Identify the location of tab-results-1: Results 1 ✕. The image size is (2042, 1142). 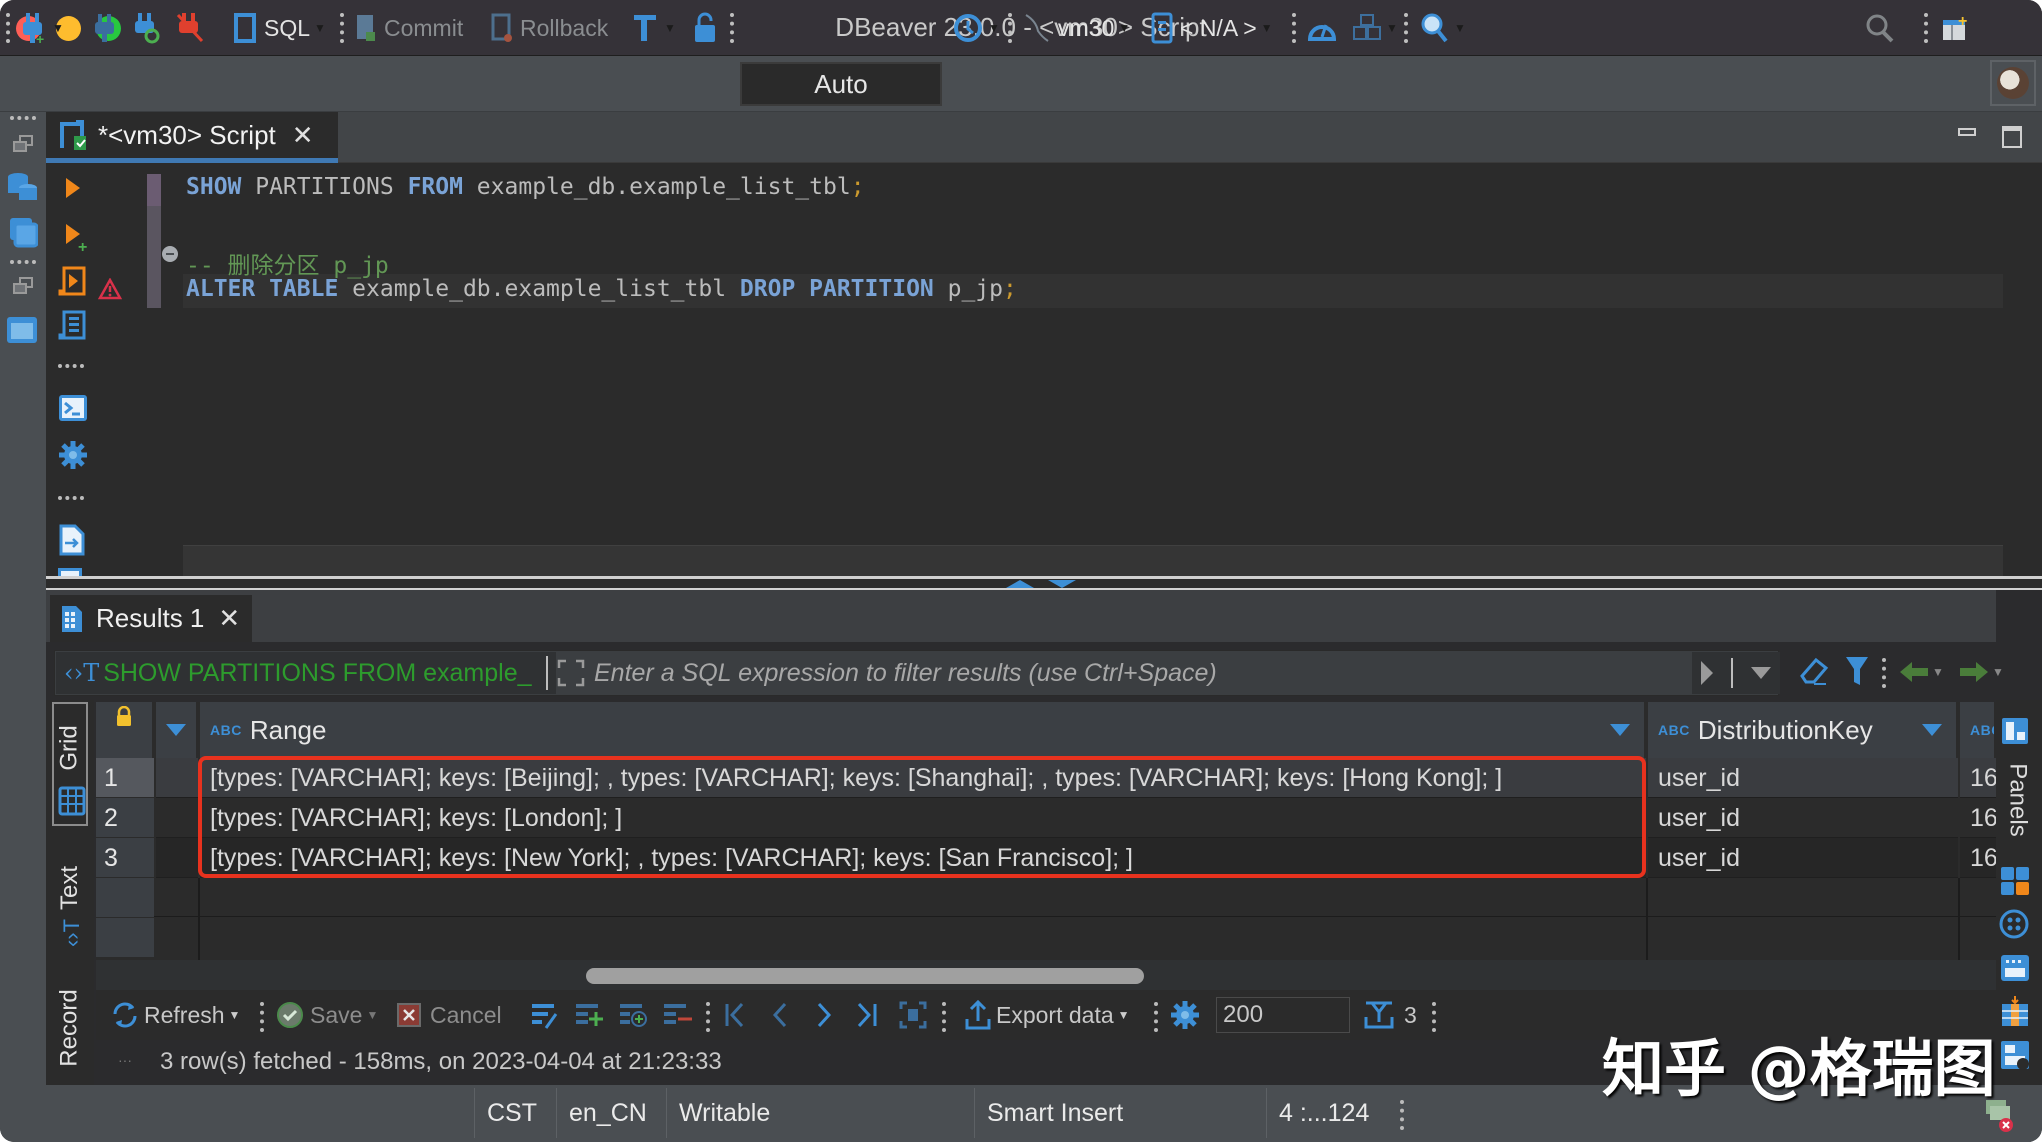
(151, 618).